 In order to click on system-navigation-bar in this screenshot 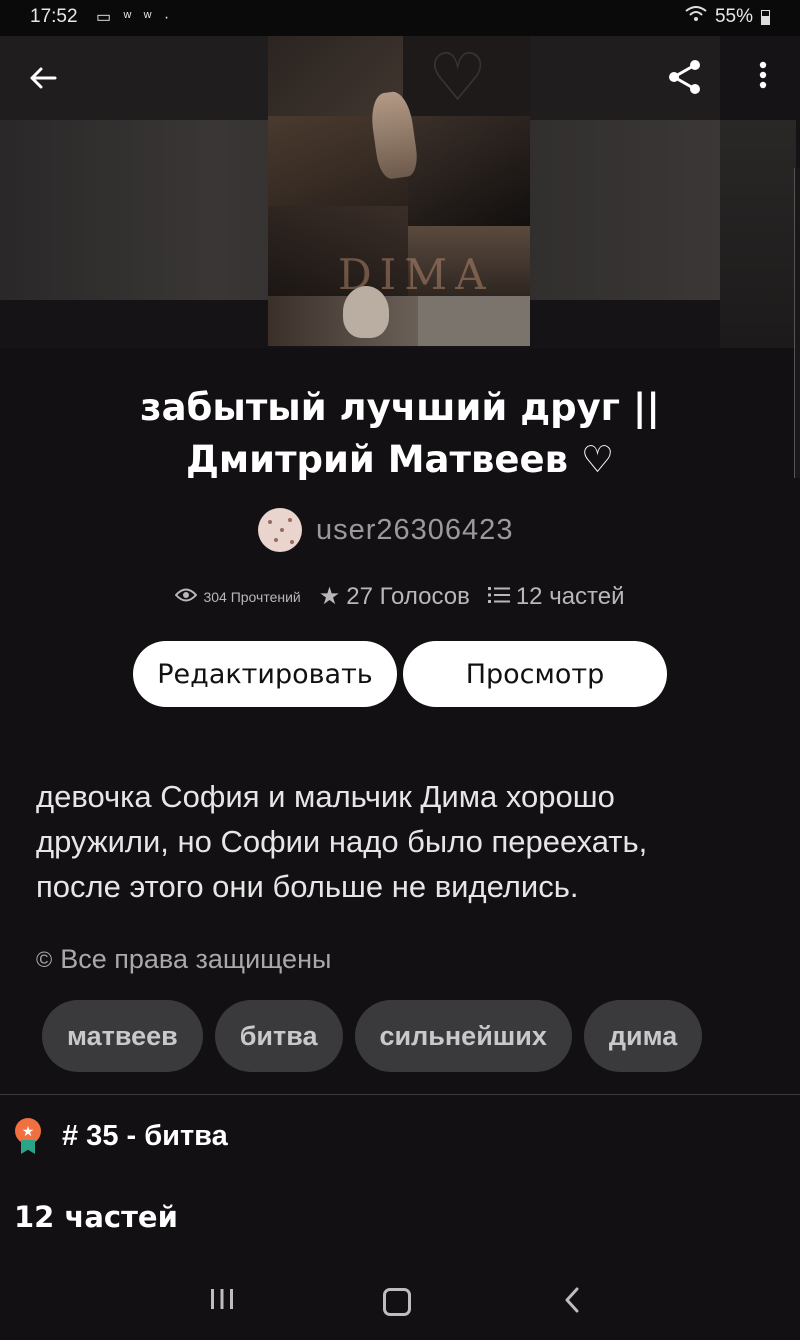, I will do `click(400, 1301)`.